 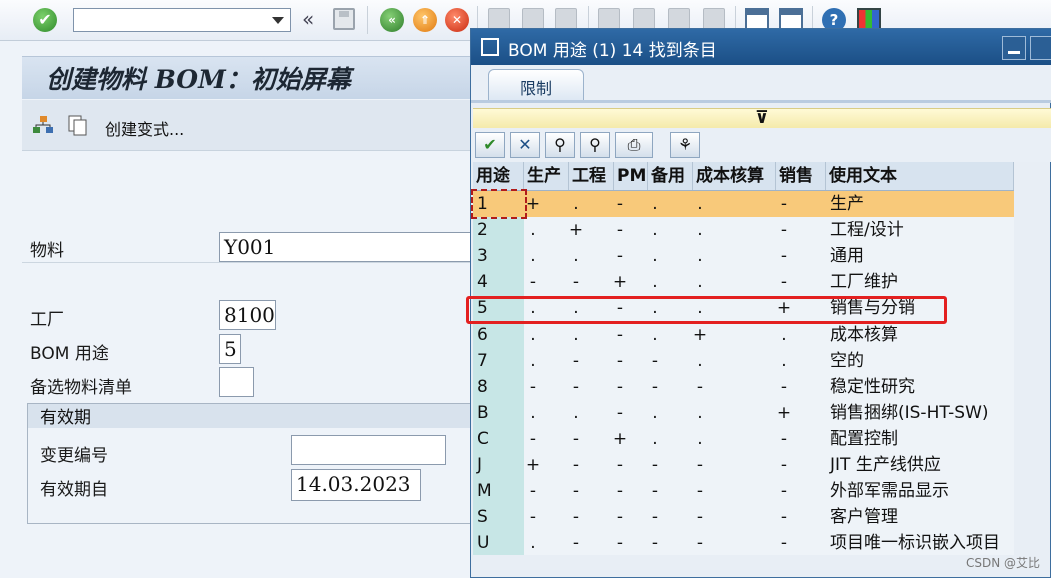 What do you see at coordinates (483, 439) in the screenshot?
I see `usage-key-cell: C` at bounding box center [483, 439].